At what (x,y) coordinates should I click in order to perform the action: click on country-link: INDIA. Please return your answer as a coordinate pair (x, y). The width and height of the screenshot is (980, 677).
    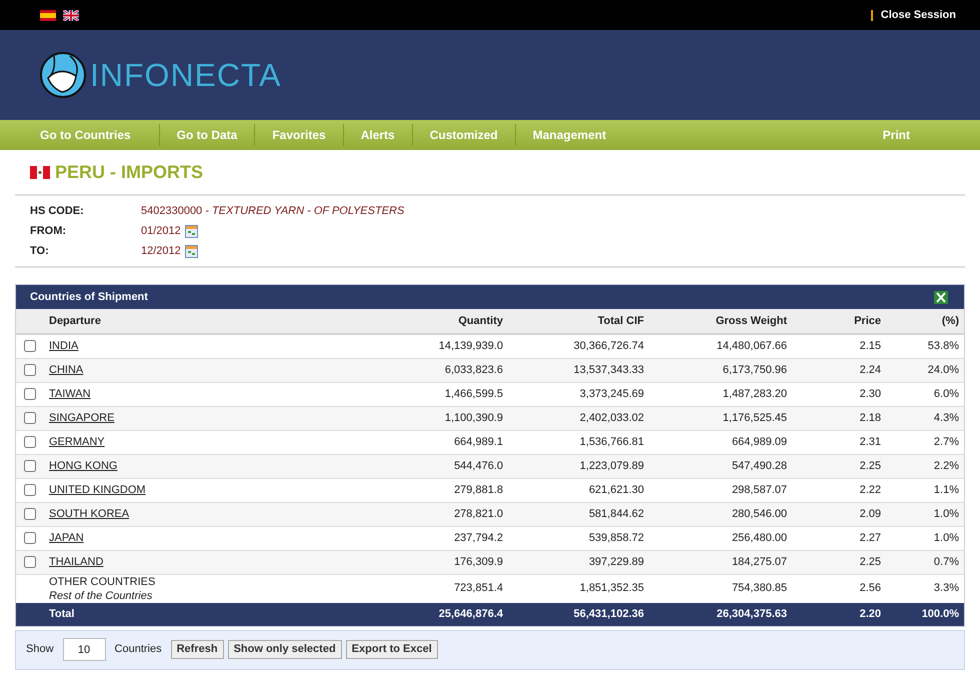
    Looking at the image, I should click on (63, 346).